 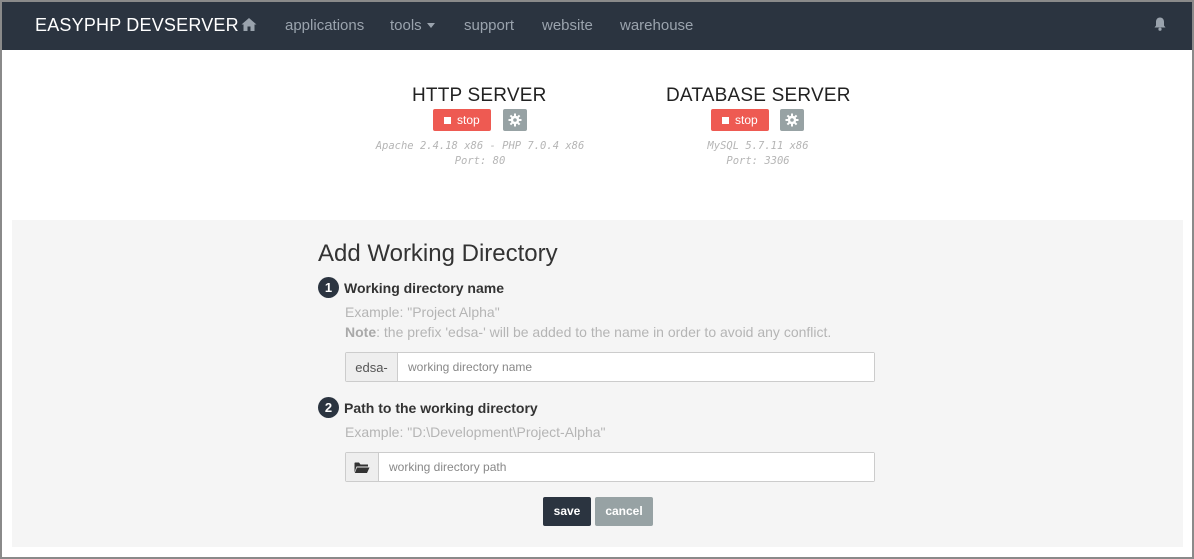 I want to click on brand-logo: EASYPHP DEVSERVER, so click(x=137, y=25).